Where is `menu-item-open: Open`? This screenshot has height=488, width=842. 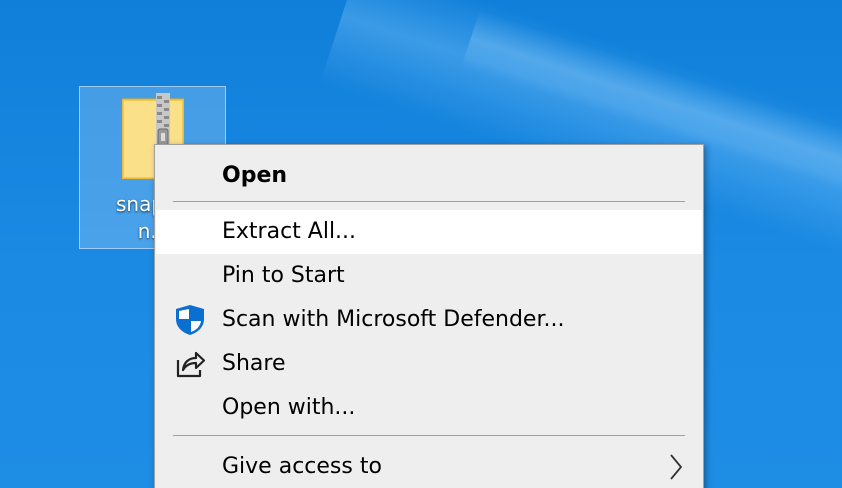
menu-item-open: Open is located at coordinates (429, 176).